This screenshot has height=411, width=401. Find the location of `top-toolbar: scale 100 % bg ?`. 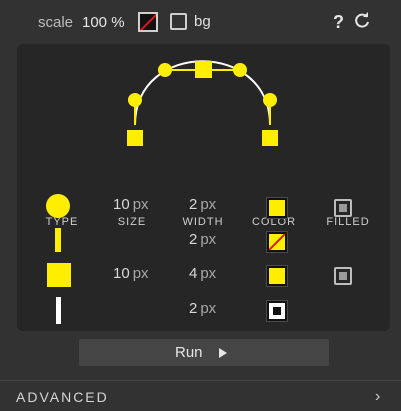

top-toolbar: scale 100 % bg ? is located at coordinates (200, 22).